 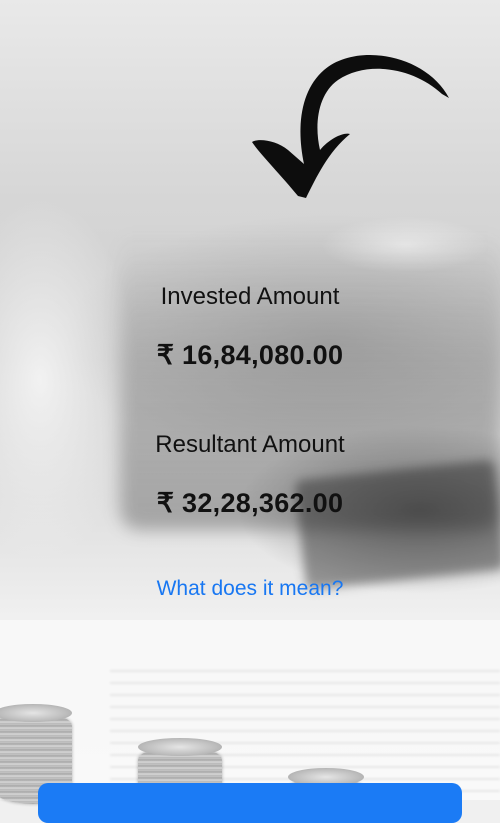 What do you see at coordinates (250, 503) in the screenshot?
I see `resultant-amount-value: ₹ 32,28,362.00` at bounding box center [250, 503].